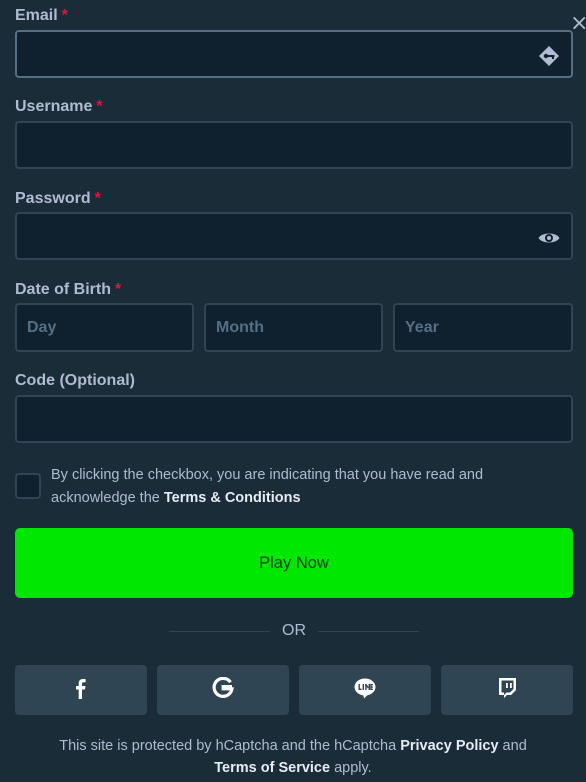  What do you see at coordinates (59, 106) in the screenshot?
I see `username-label: Username *` at bounding box center [59, 106].